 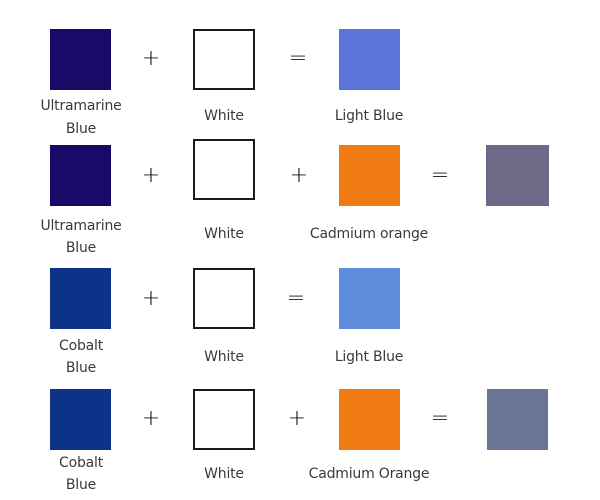 What do you see at coordinates (517, 175) in the screenshot?
I see `swatch-result-grey-violet` at bounding box center [517, 175].